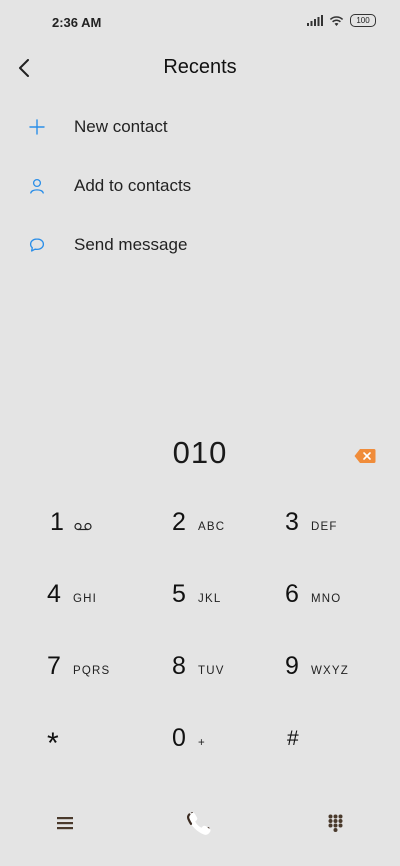  Describe the element at coordinates (211, 671) in the screenshot. I see `key-8-letters: TUV` at that location.